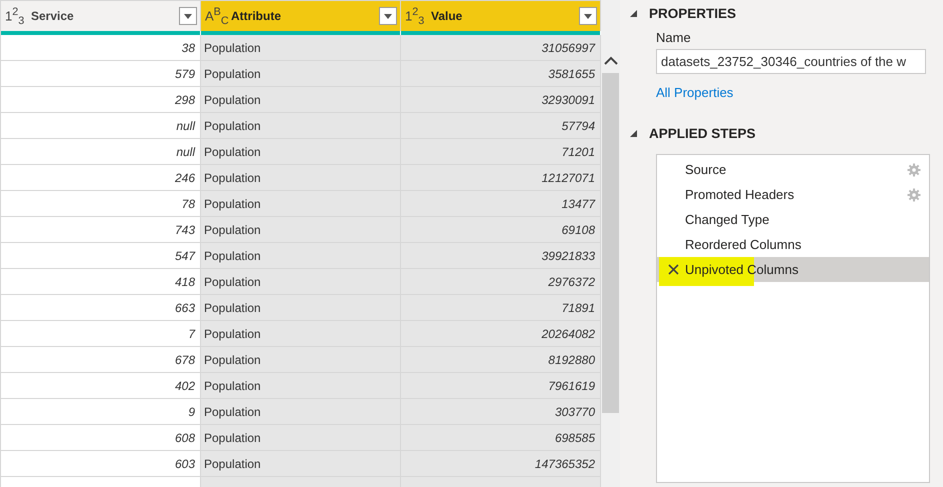 This screenshot has height=487, width=943. Describe the element at coordinates (673, 269) in the screenshot. I see `delete-icon` at that location.